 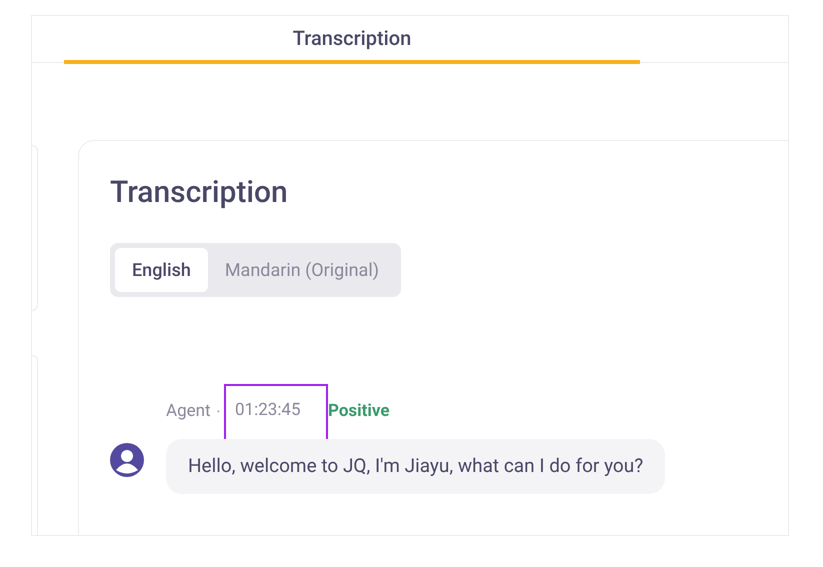 I want to click on tab: Transcription, so click(x=352, y=40).